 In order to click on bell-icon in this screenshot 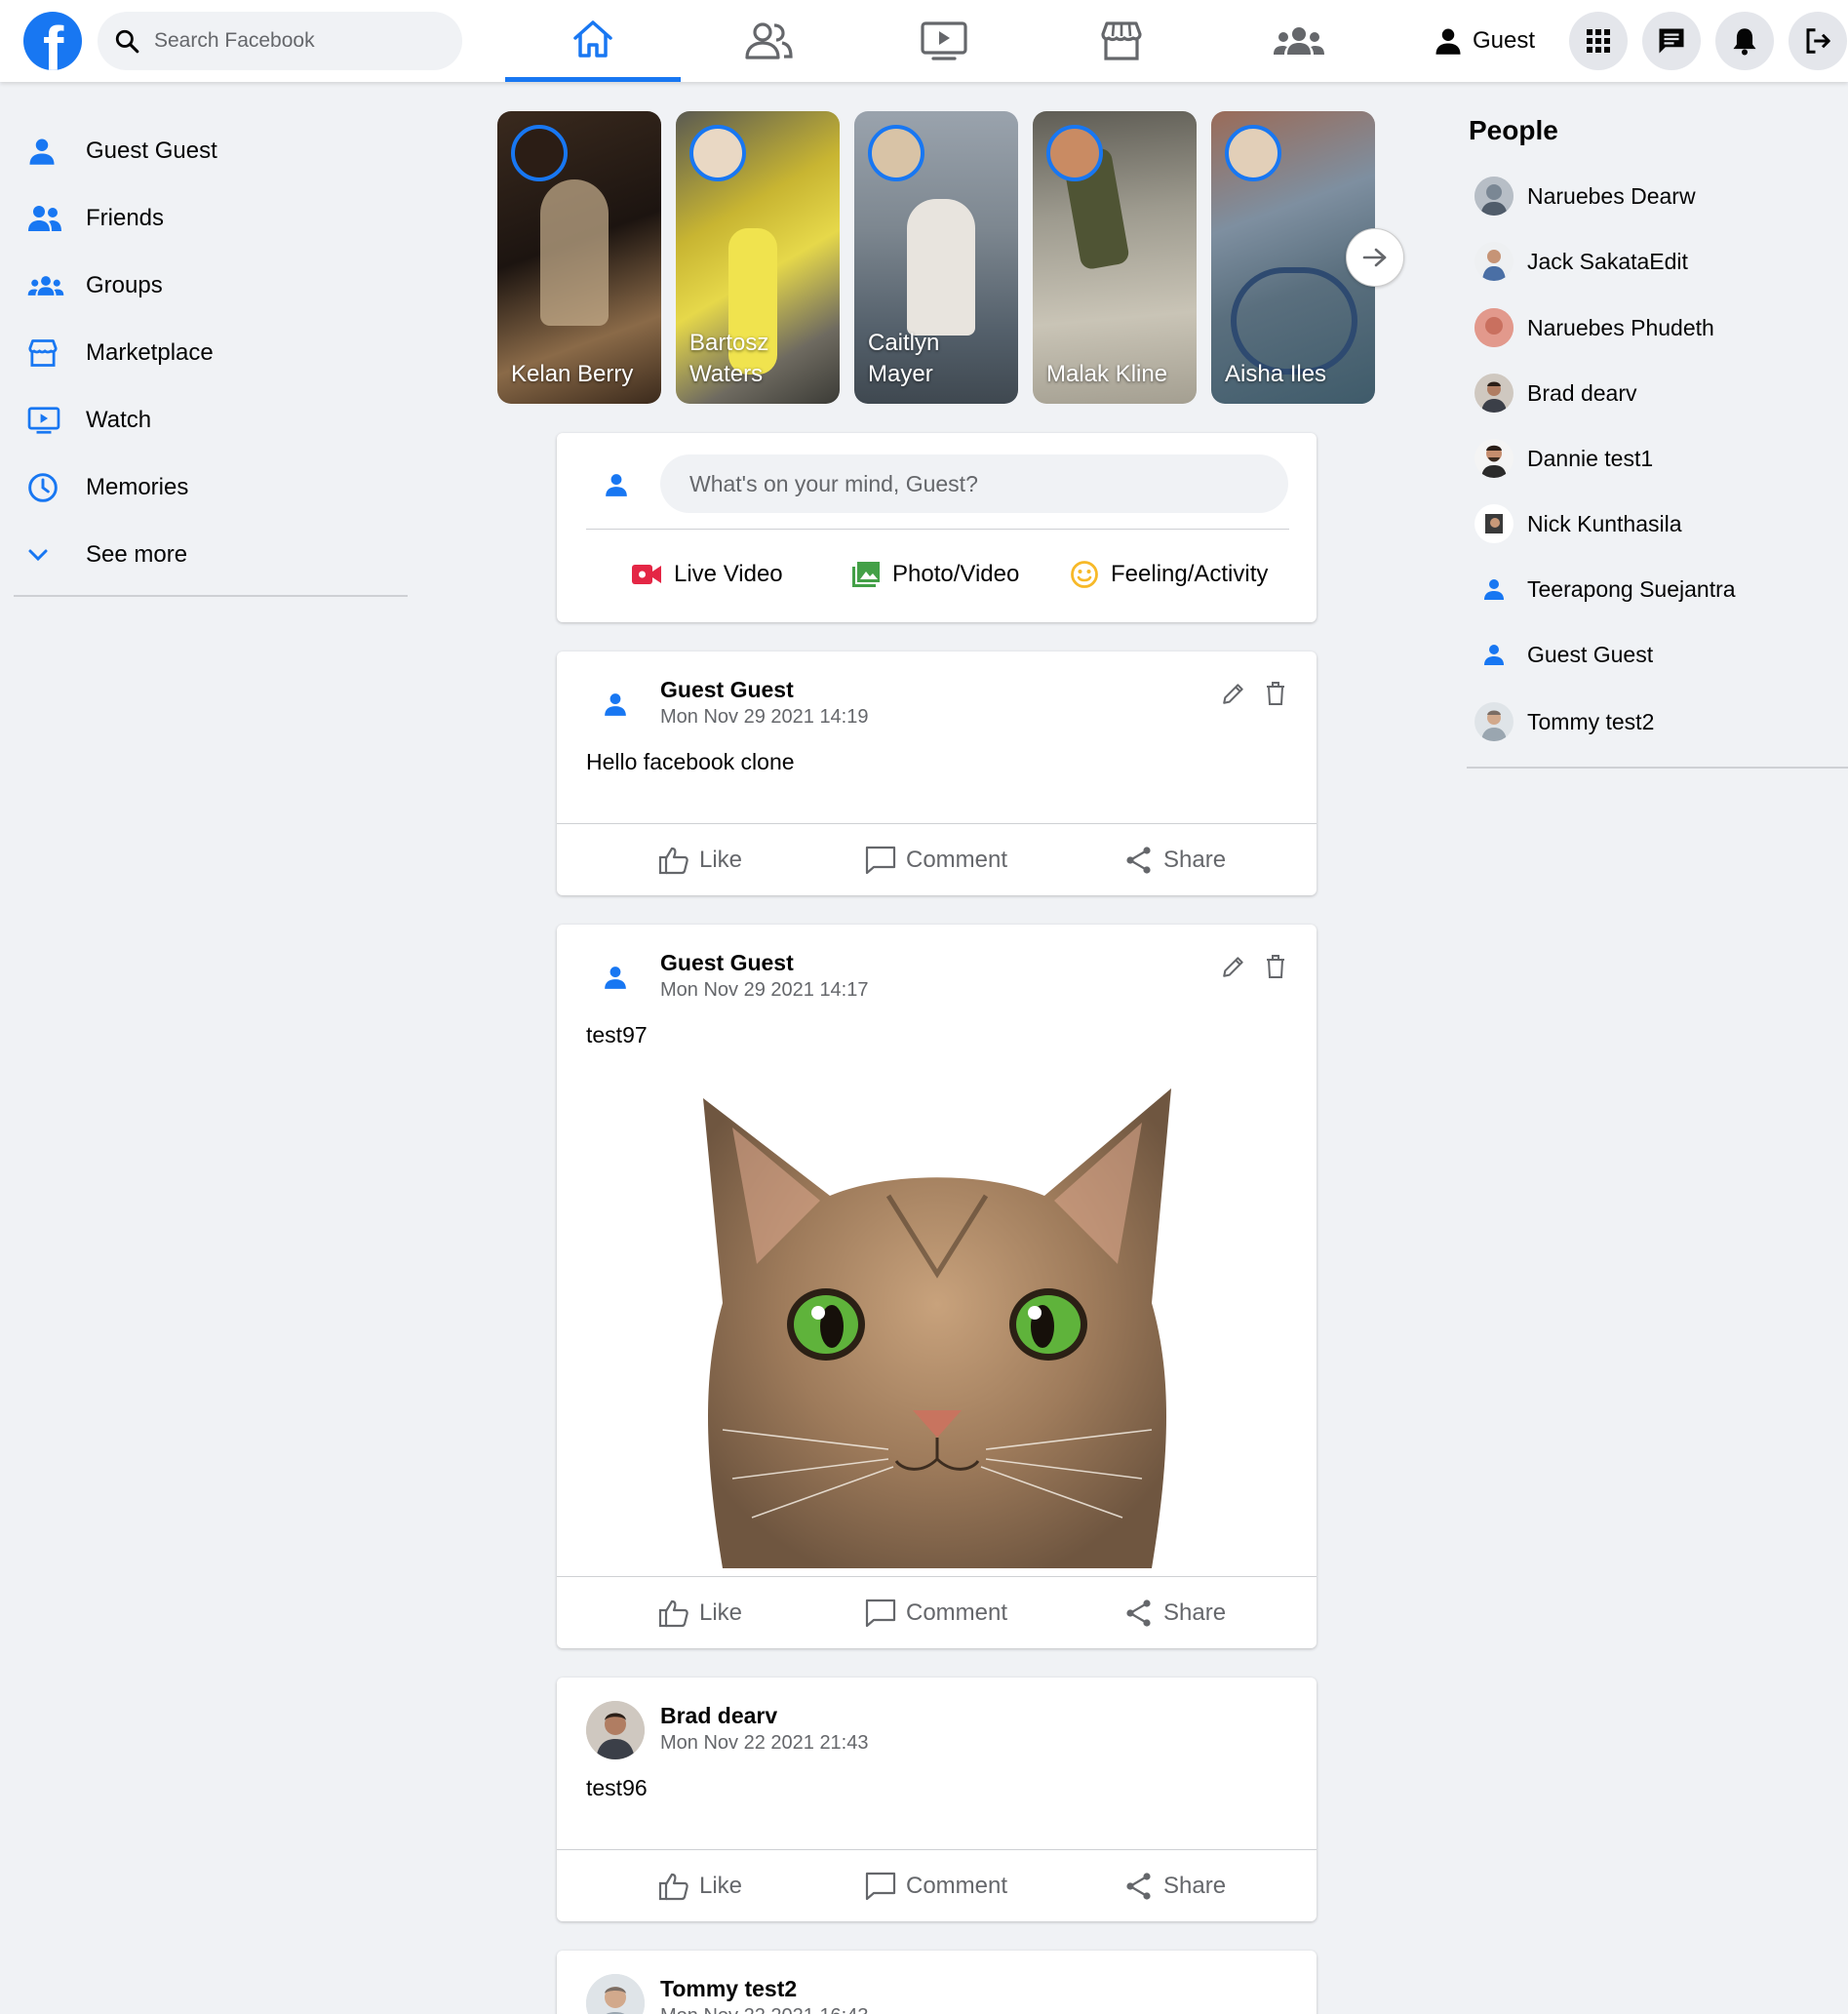, I will do `click(1744, 42)`.